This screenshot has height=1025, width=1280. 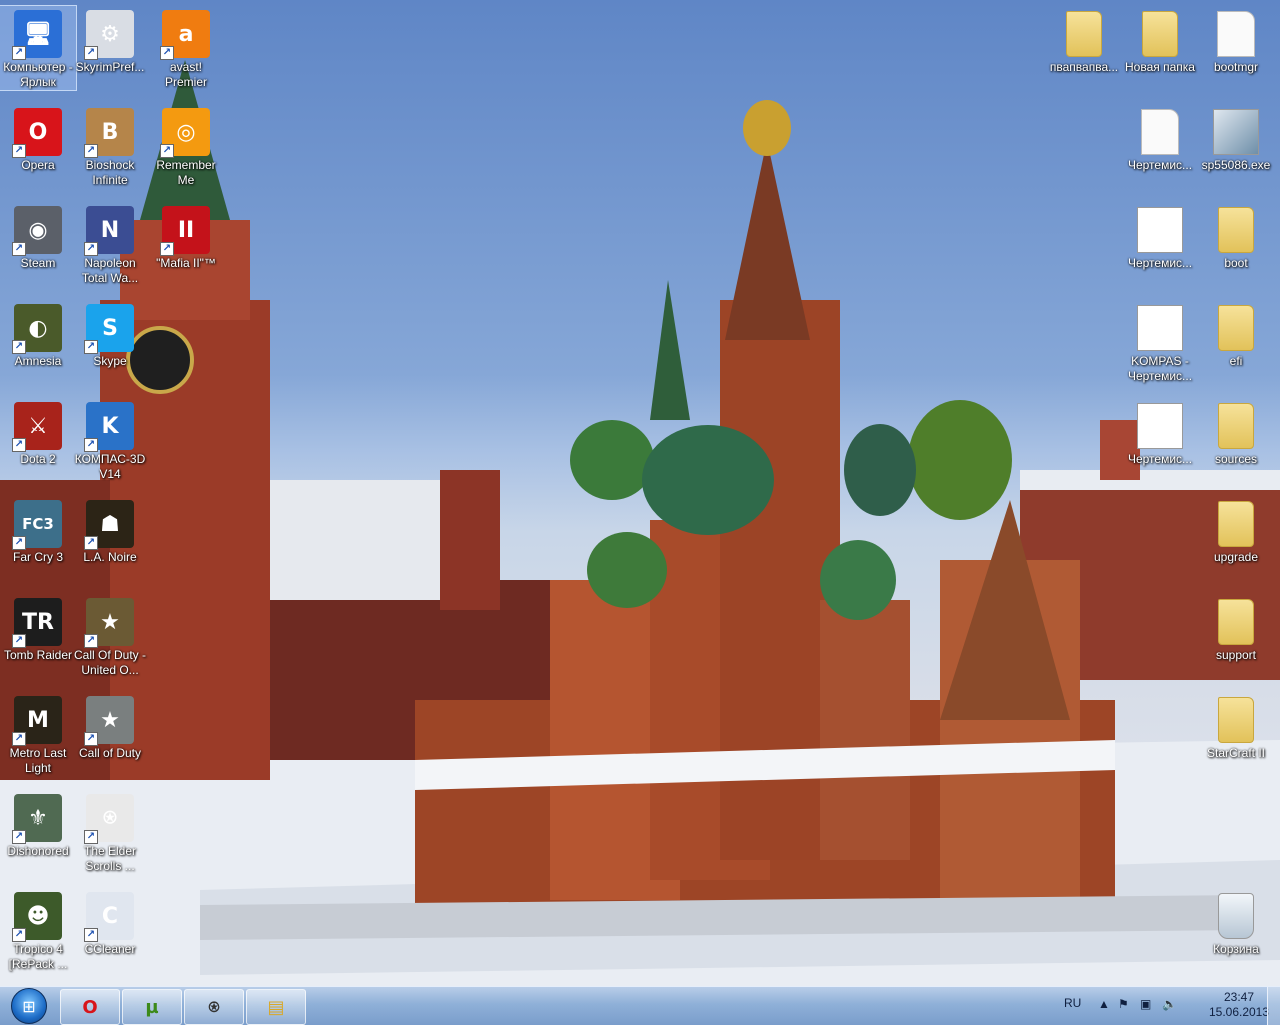 I want to click on show-desktop-button, so click(x=1273, y=1006).